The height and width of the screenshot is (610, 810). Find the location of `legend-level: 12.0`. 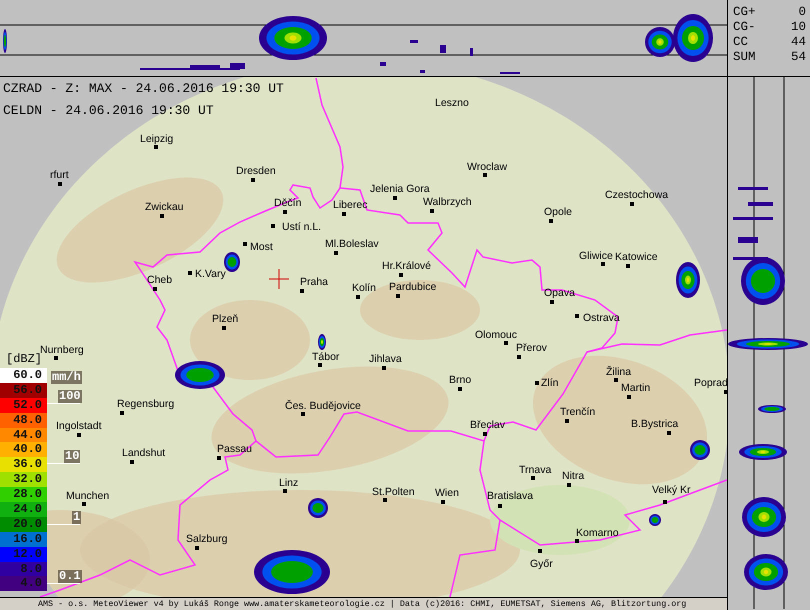

legend-level: 12.0 is located at coordinates (23, 554).